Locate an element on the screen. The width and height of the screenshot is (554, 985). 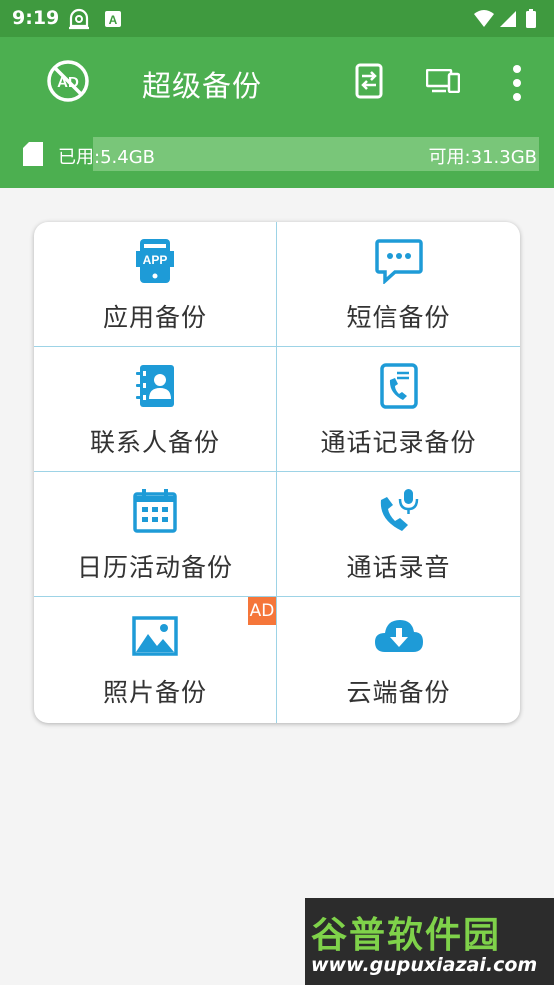
watermark-logo: 谷普软件园 www.gupuxiazai.com is located at coordinates (429, 941).